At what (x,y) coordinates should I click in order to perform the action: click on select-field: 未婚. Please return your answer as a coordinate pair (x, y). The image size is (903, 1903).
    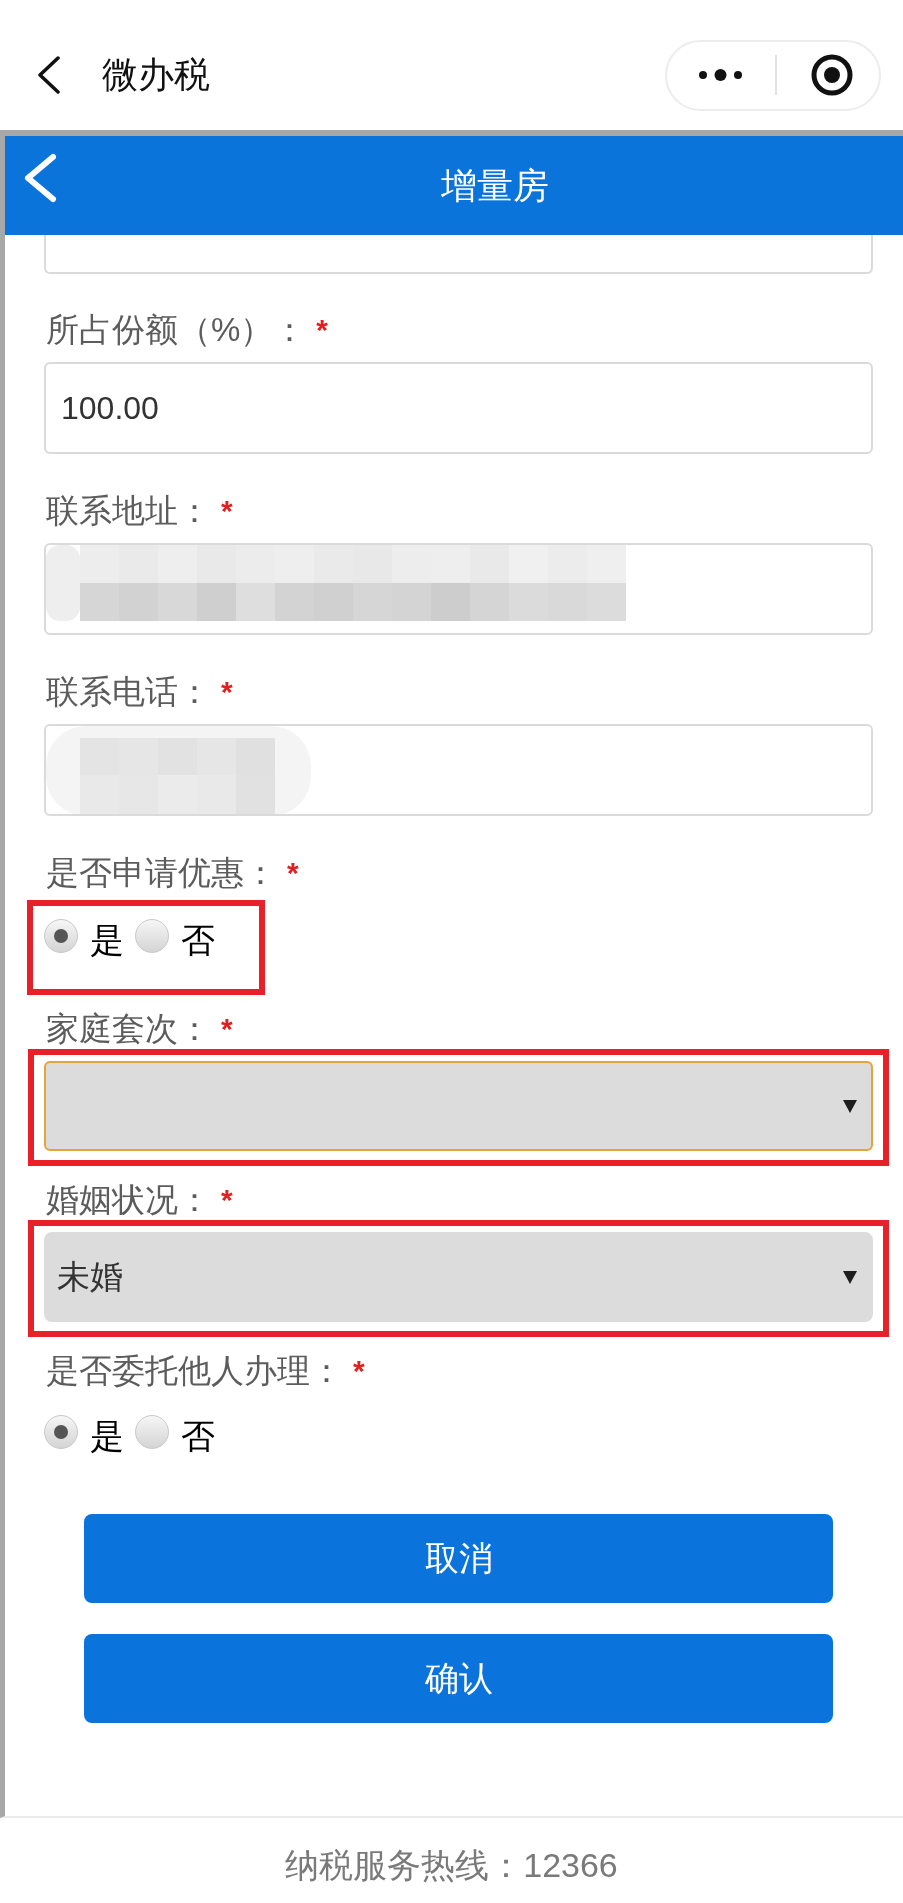
    Looking at the image, I should click on (458, 1277).